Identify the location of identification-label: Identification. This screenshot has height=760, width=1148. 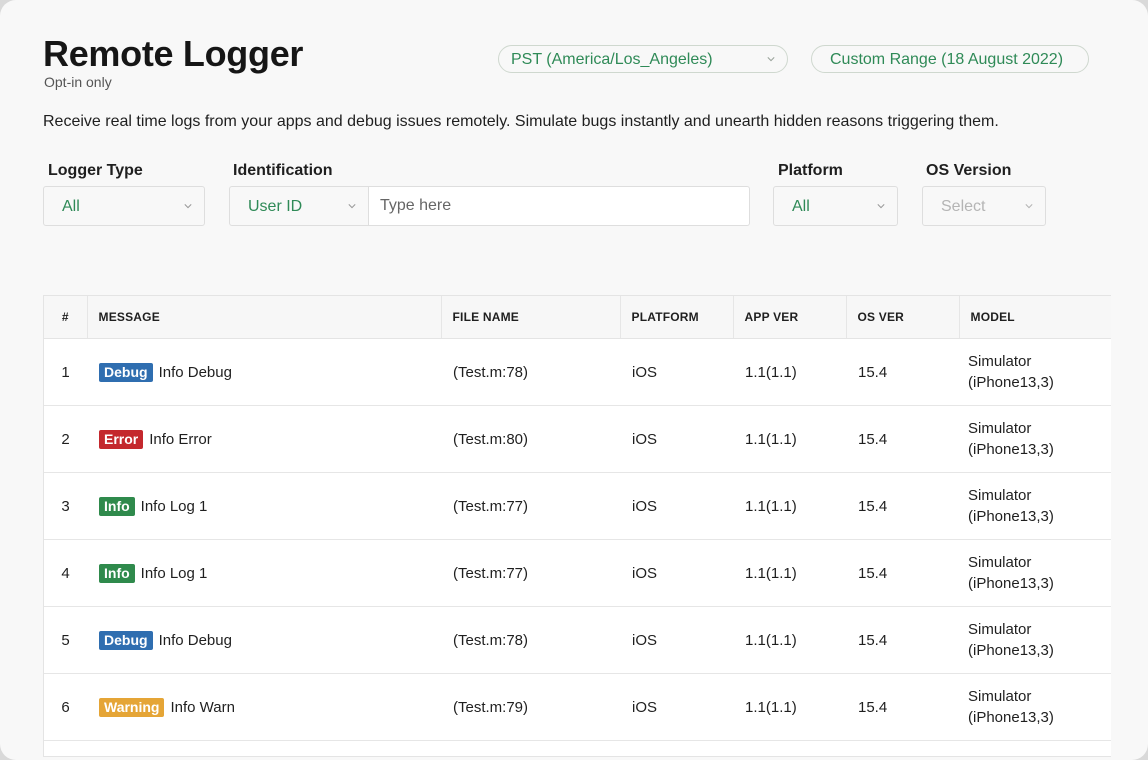
(283, 170).